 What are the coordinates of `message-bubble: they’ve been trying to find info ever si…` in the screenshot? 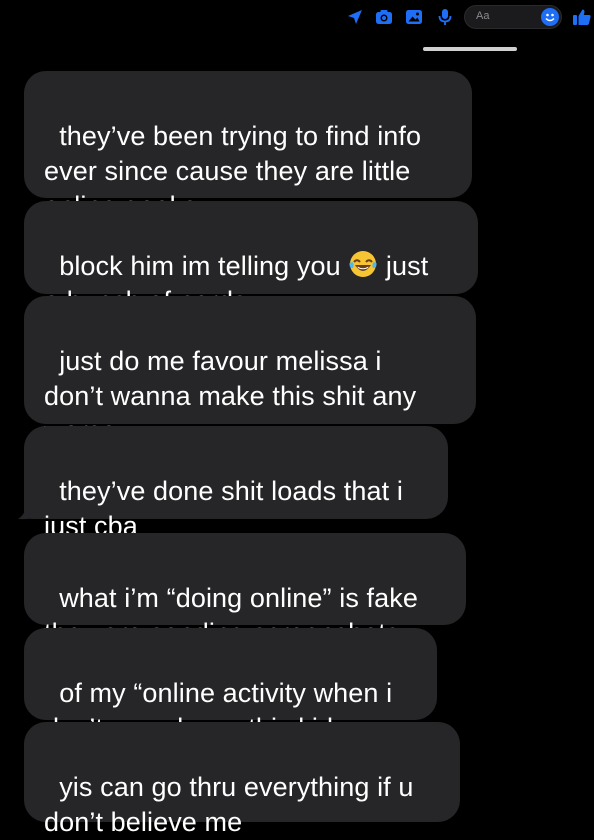 It's located at (248, 146).